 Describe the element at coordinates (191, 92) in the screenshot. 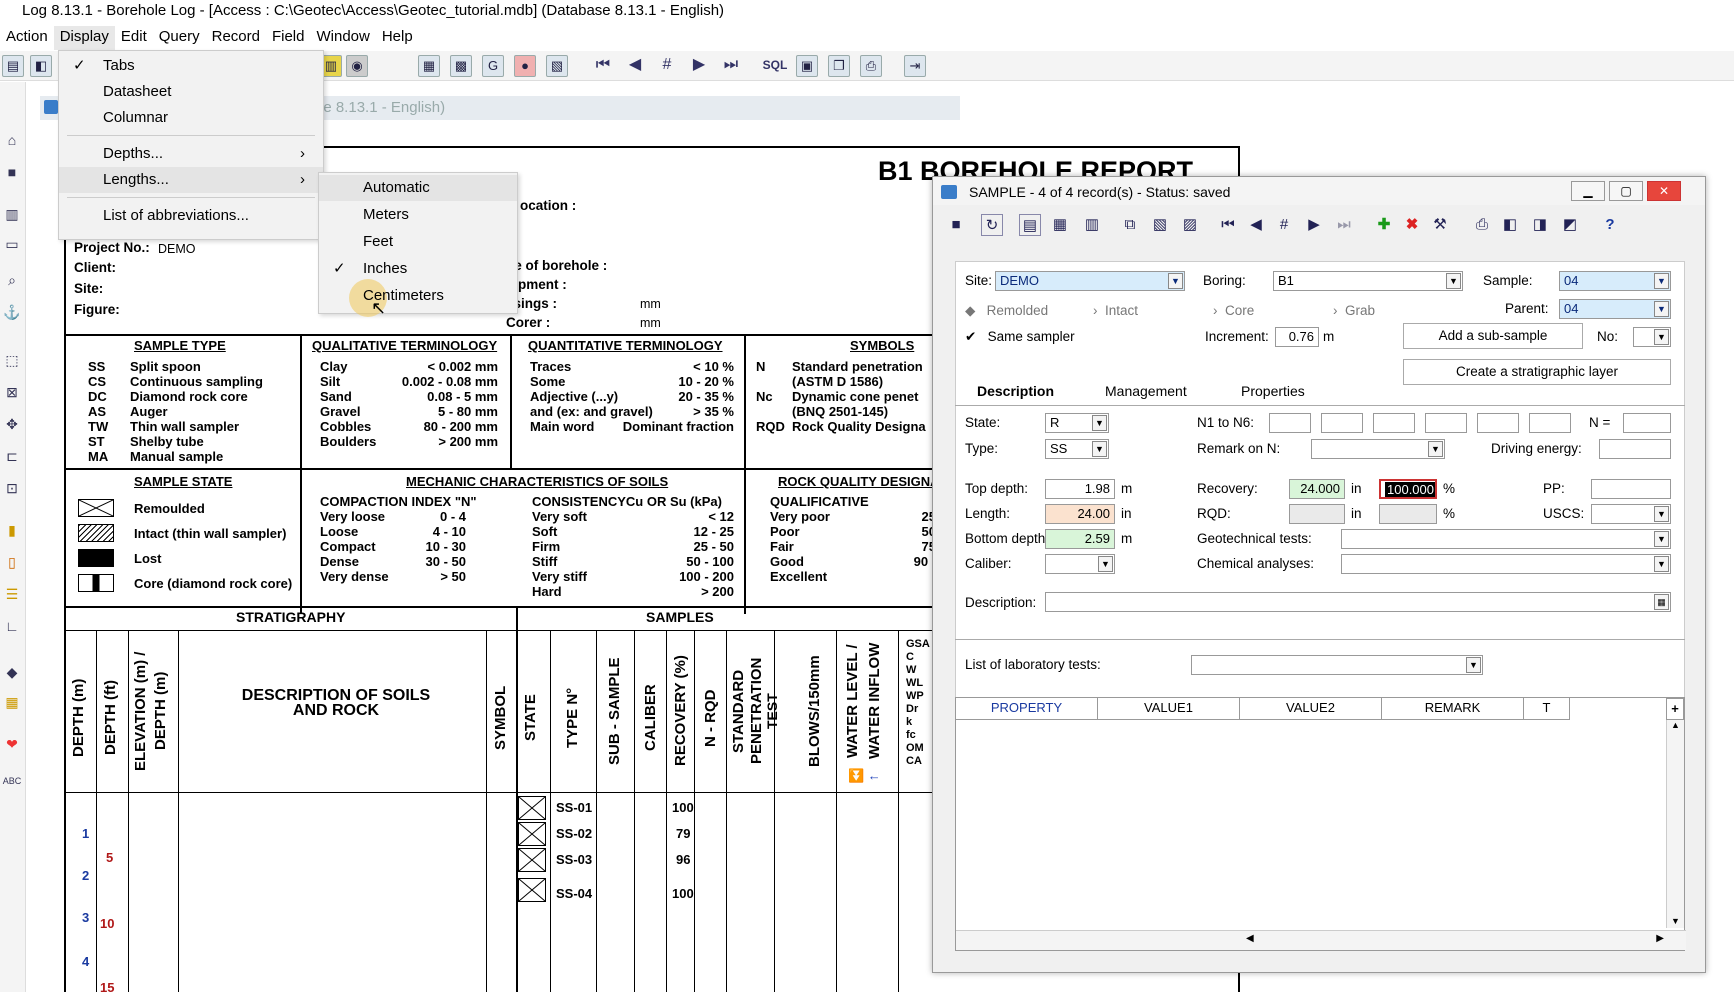

I see `menu-item-datasheet: Datasheet` at that location.